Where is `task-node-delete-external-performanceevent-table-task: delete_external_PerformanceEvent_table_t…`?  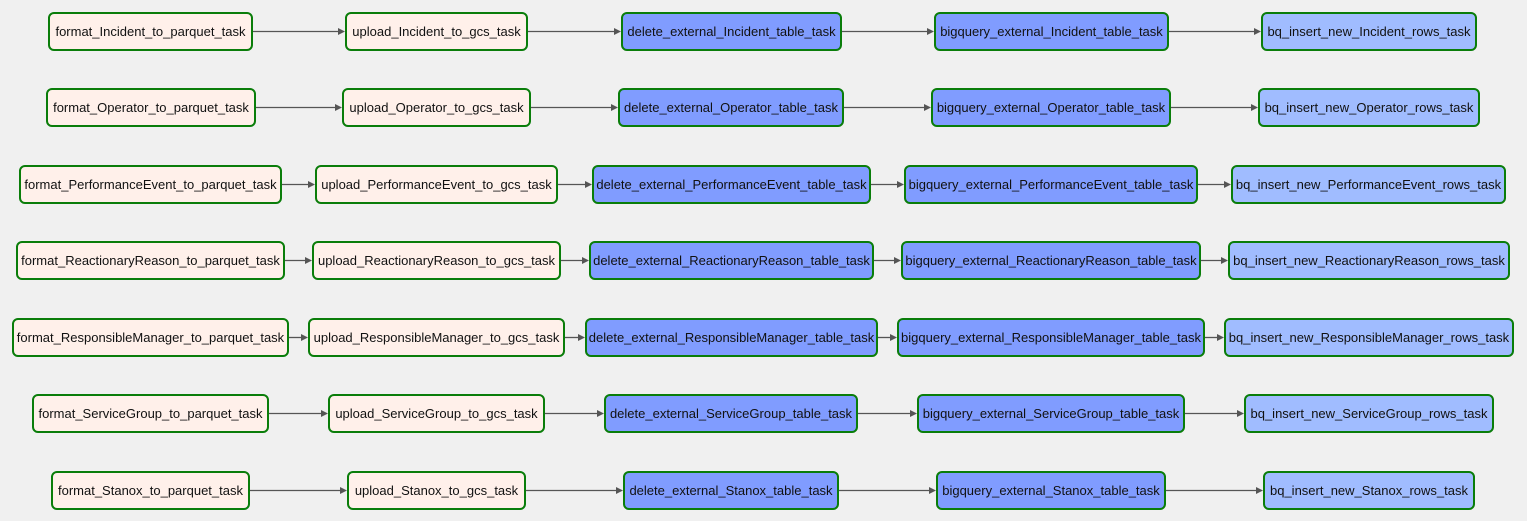 task-node-delete-external-performanceevent-table-task: delete_external_PerformanceEvent_table_t… is located at coordinates (731, 184).